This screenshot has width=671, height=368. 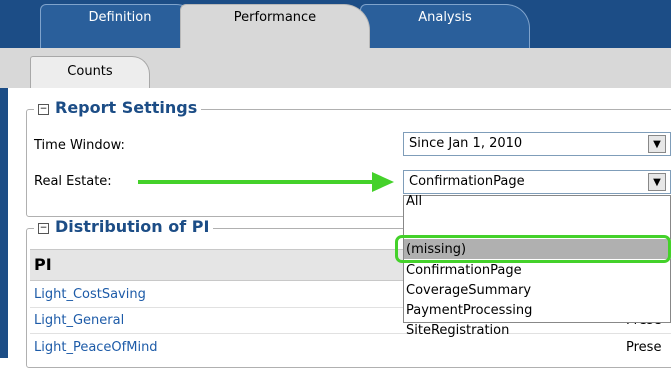 I want to click on tab-definition-label: Definition, so click(x=120, y=17).